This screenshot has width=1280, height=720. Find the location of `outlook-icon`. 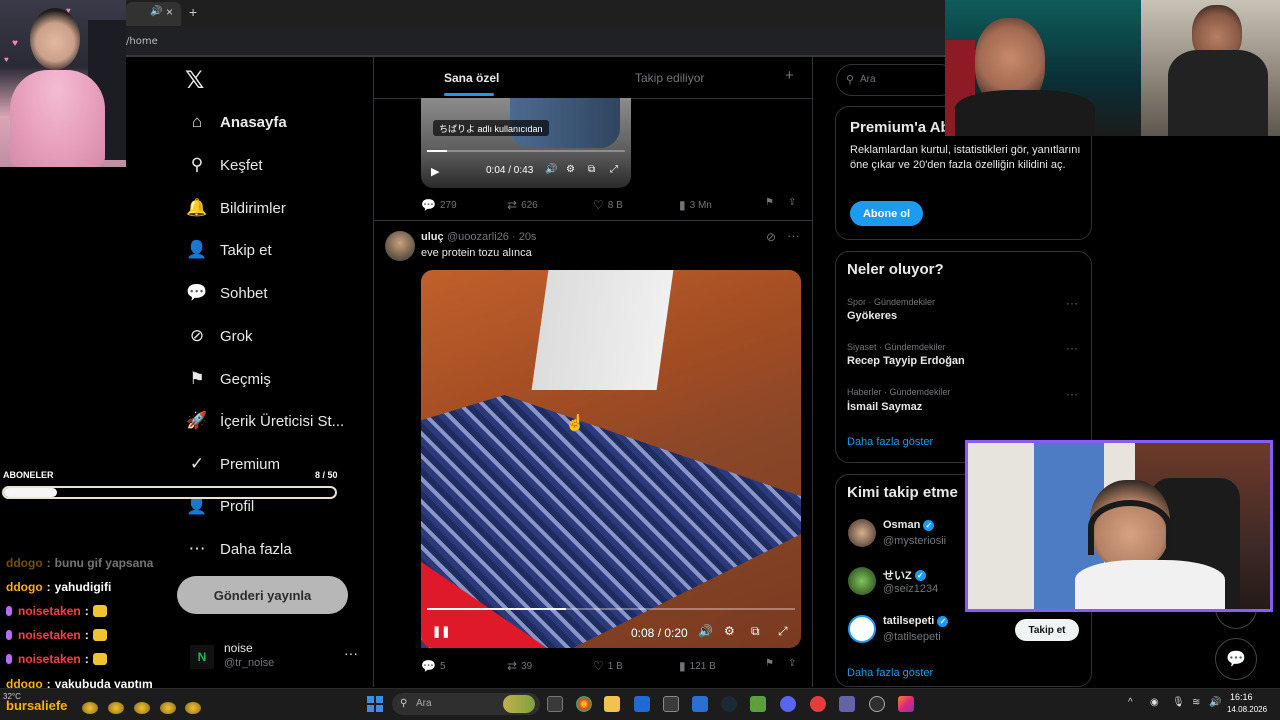

outlook-icon is located at coordinates (642, 704).